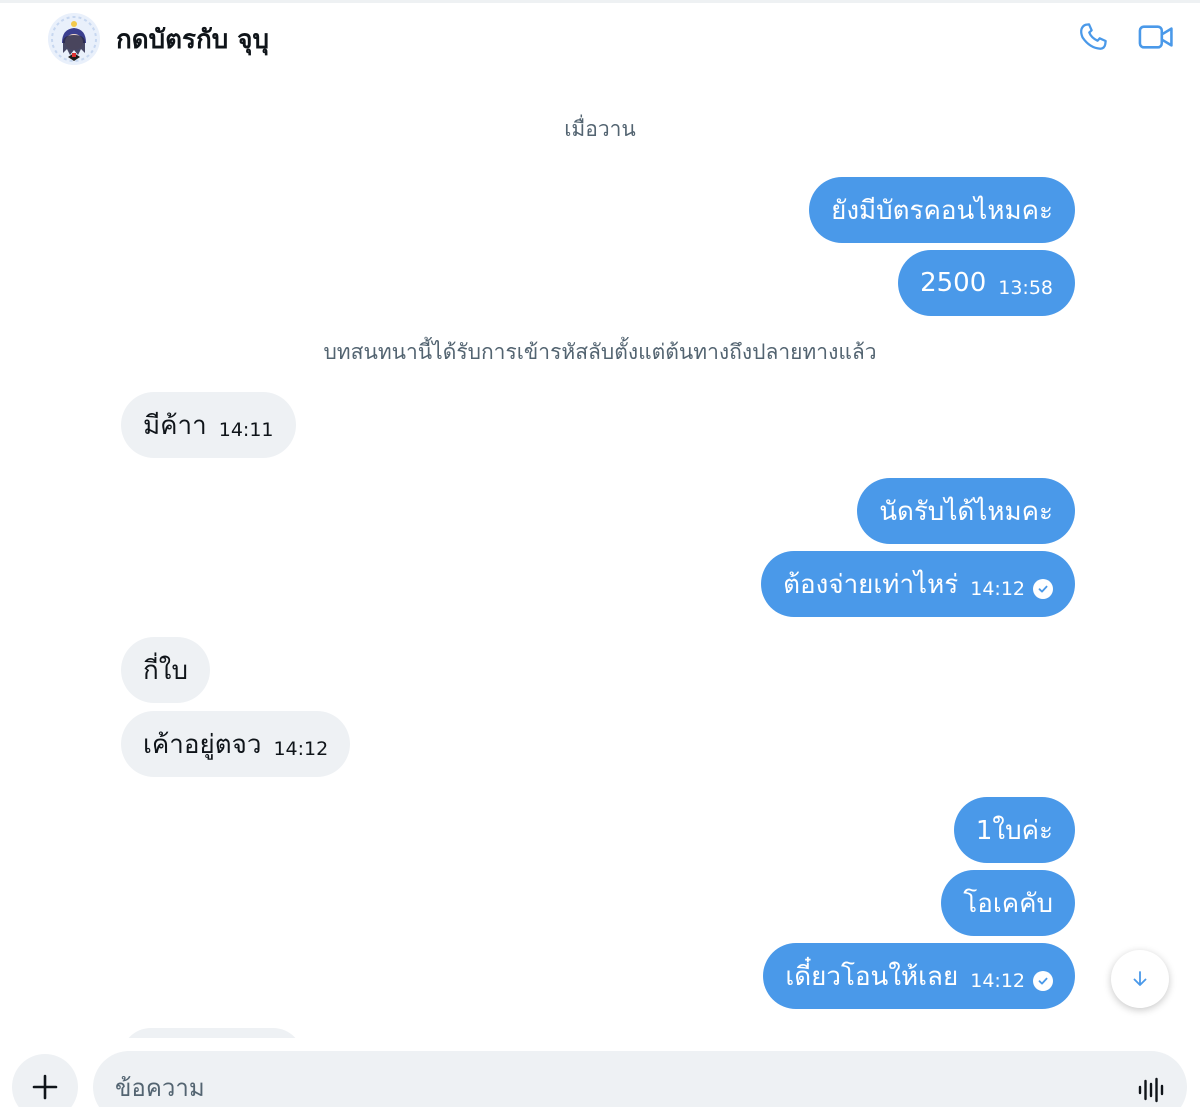 Image resolution: width=1200 pixels, height=1107 pixels. I want to click on message-bubble-incoming: เค้าอยู่ตจว 14:12, so click(236, 744).